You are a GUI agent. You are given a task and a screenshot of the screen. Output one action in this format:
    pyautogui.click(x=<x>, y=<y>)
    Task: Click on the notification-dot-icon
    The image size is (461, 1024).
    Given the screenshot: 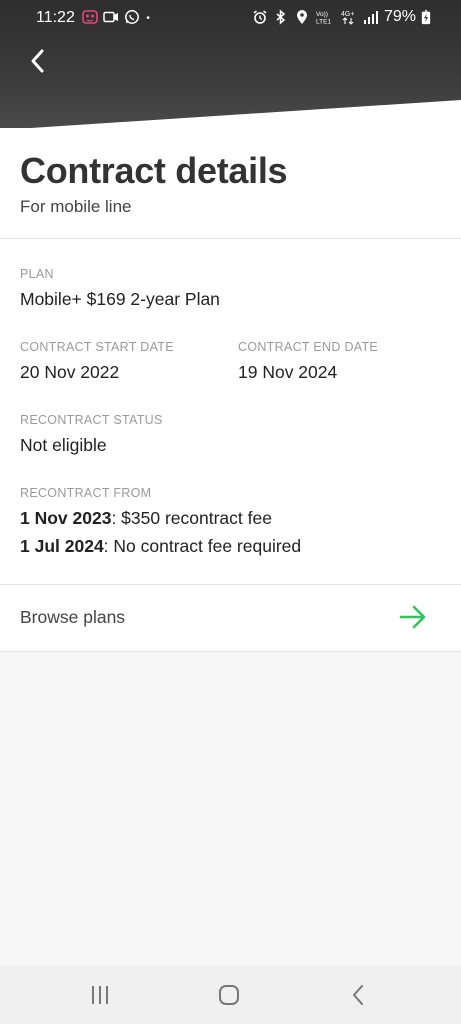 What is the action you would take?
    pyautogui.click(x=148, y=17)
    